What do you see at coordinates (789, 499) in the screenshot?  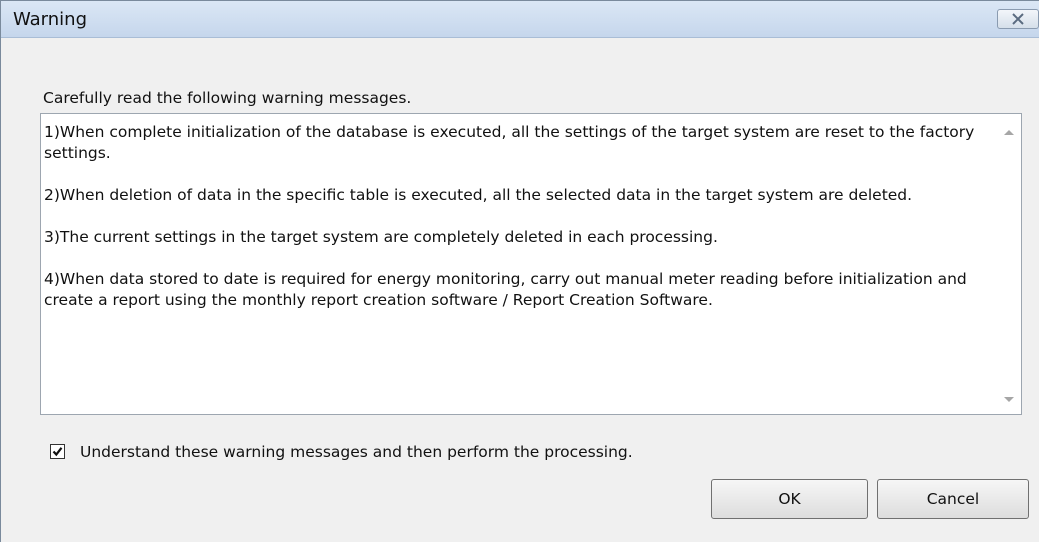 I see `ok-button: OK` at bounding box center [789, 499].